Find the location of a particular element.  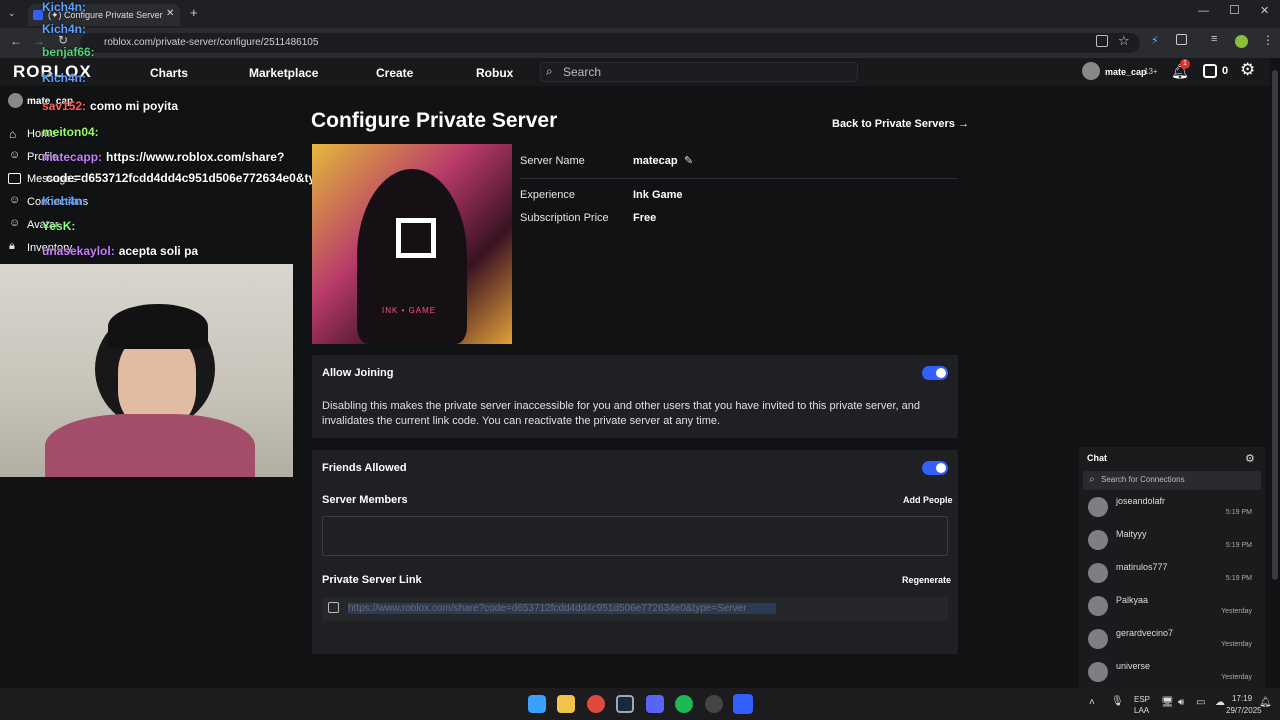

add-people-button: Add People is located at coordinates (928, 500).